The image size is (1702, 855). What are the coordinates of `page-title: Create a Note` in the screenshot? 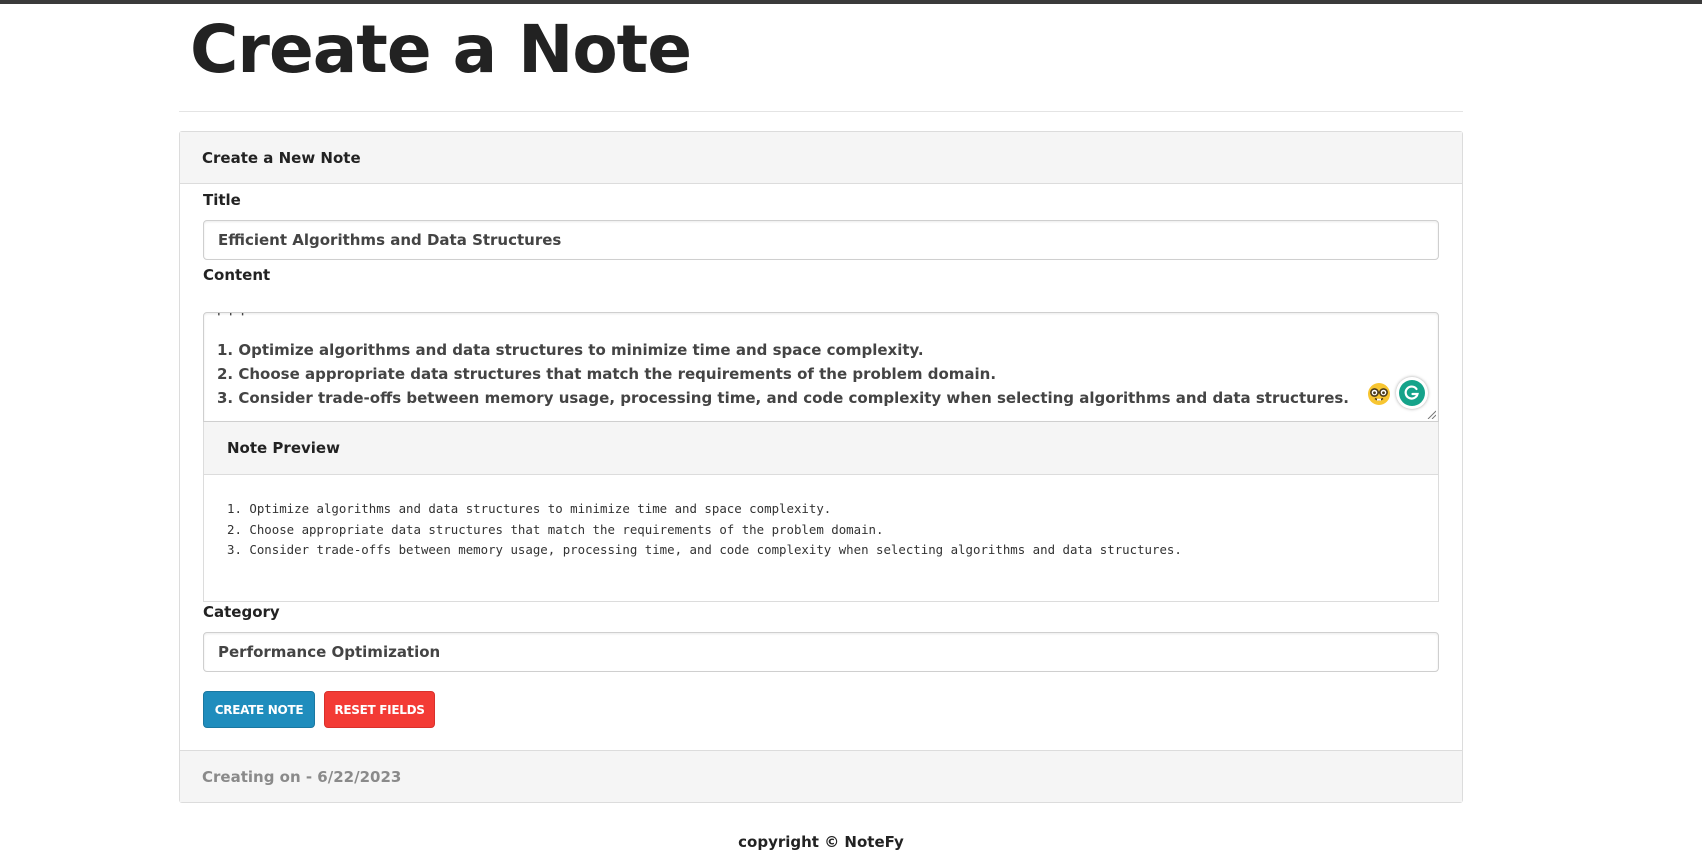 It's located at (441, 49).